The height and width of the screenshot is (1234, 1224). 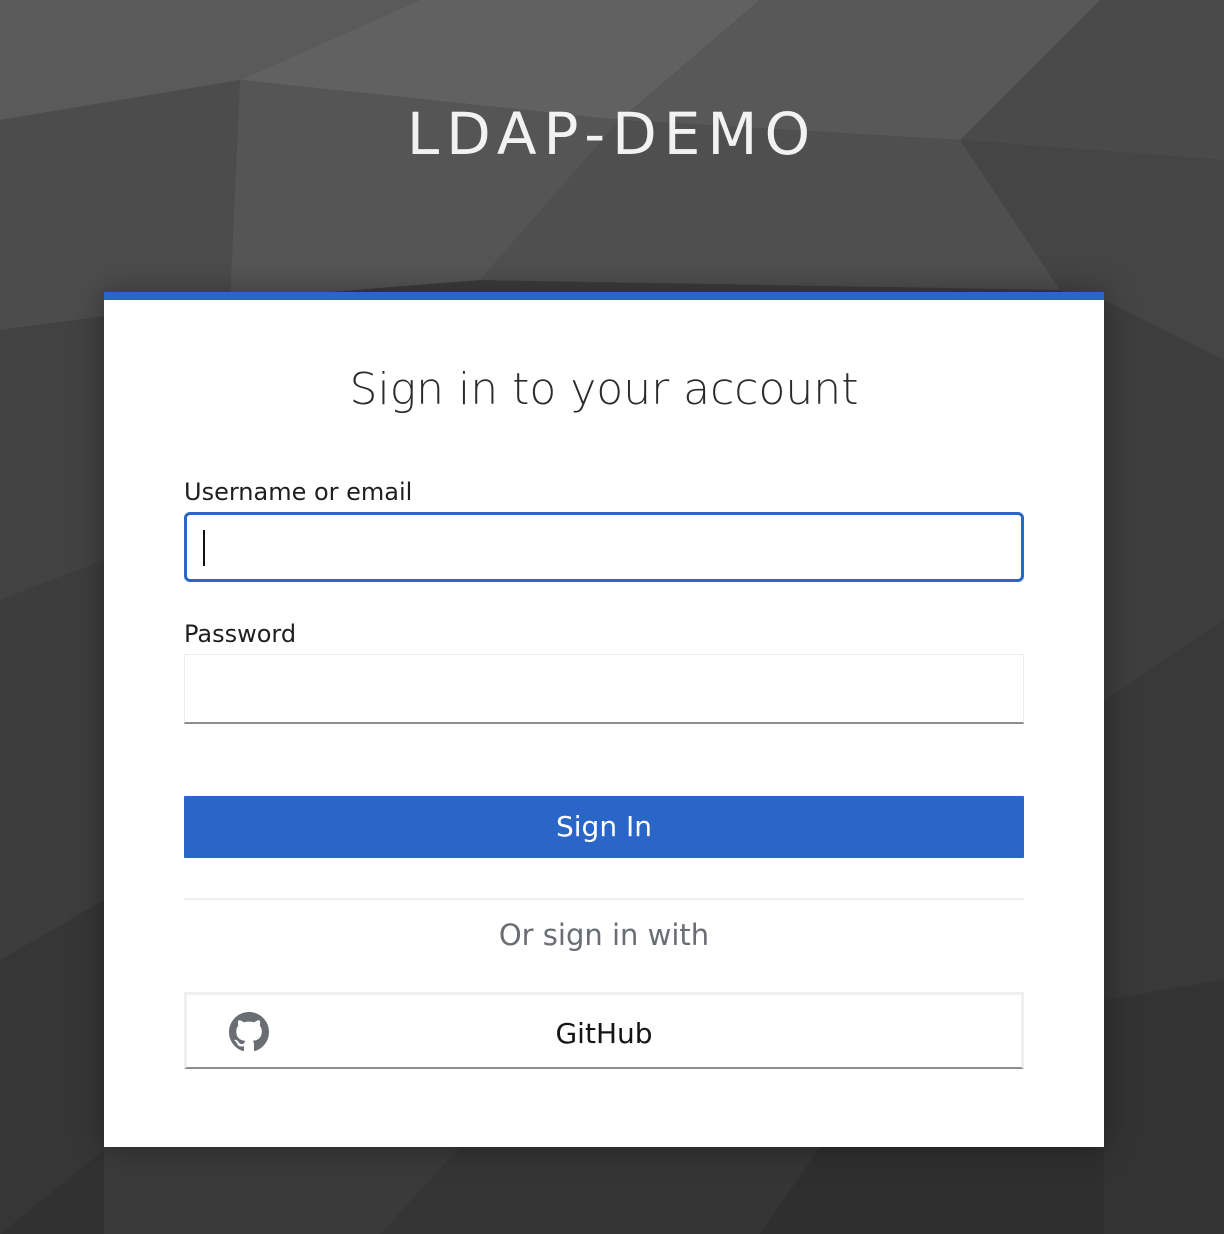 I want to click on sign-in-button: Sign In, so click(x=604, y=827).